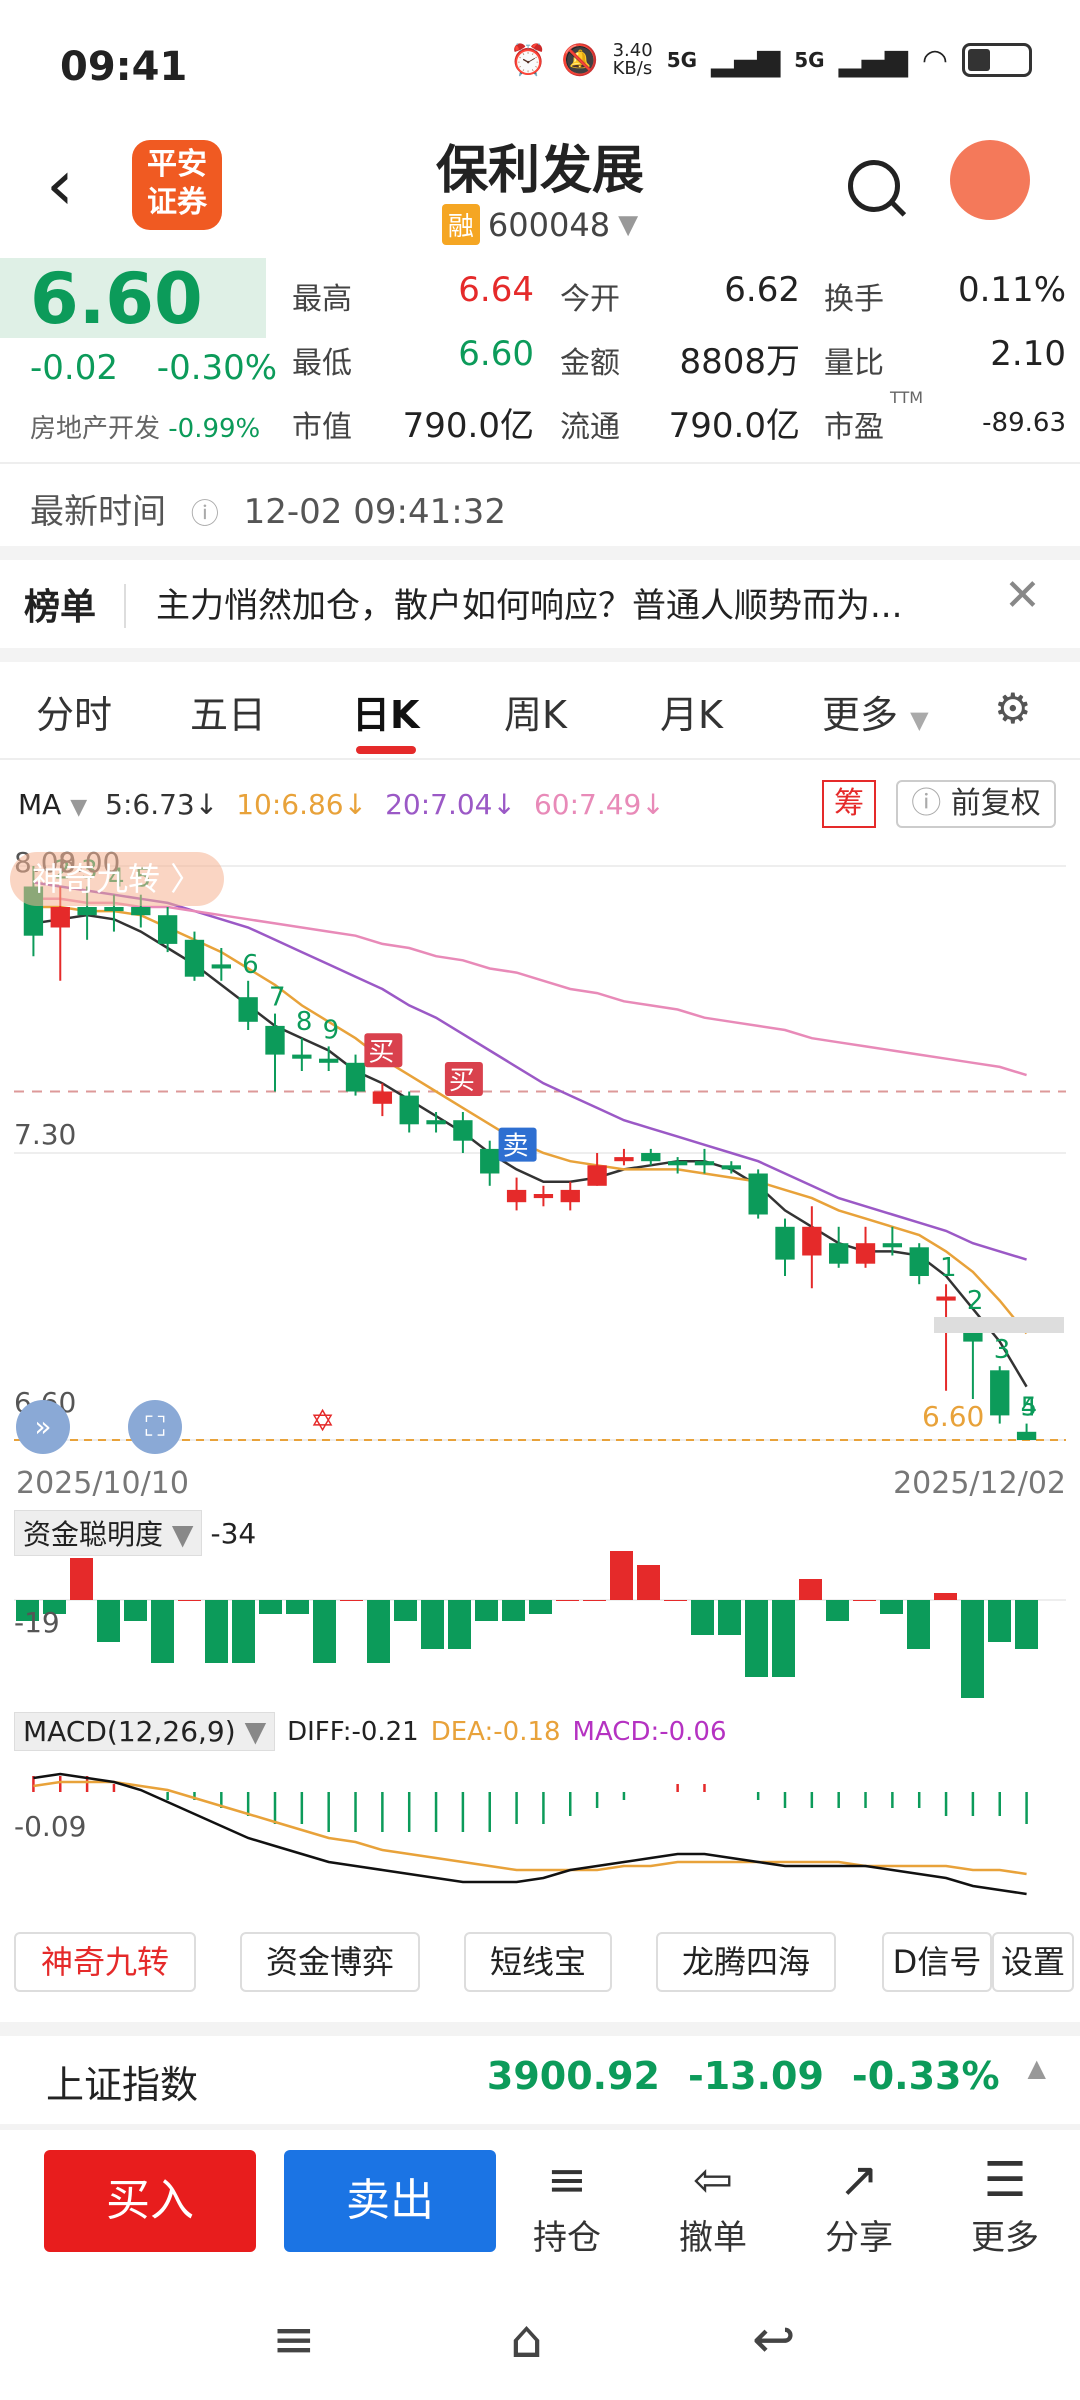 The height and width of the screenshot is (2400, 1080). What do you see at coordinates (925, 2076) in the screenshot?
I see `index-percent: -0.33%` at bounding box center [925, 2076].